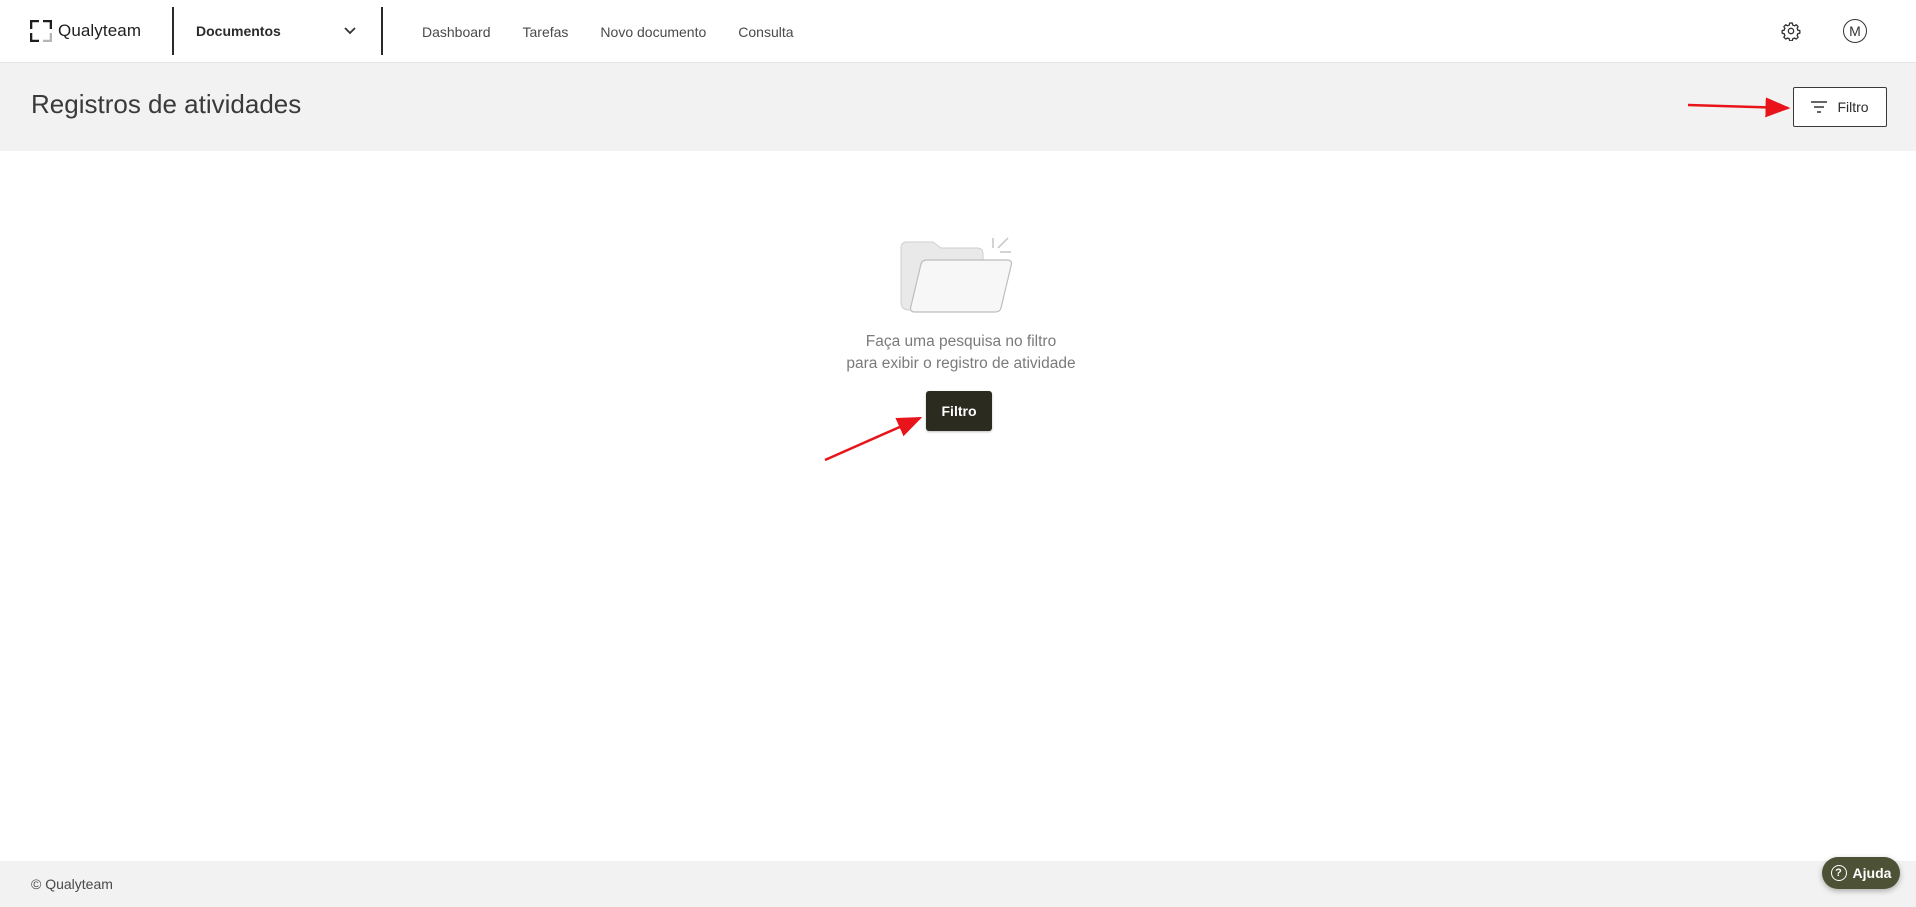 Image resolution: width=1916 pixels, height=907 pixels. What do you see at coordinates (653, 32) in the screenshot?
I see `nav-novo-documento: Novo documento` at bounding box center [653, 32].